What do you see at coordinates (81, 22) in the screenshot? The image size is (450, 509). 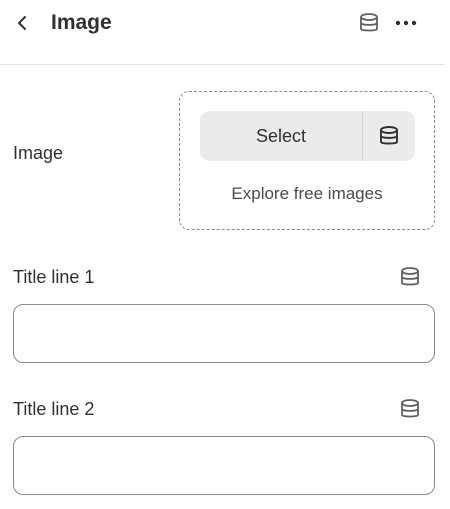 I see `page-title: Image` at bounding box center [81, 22].